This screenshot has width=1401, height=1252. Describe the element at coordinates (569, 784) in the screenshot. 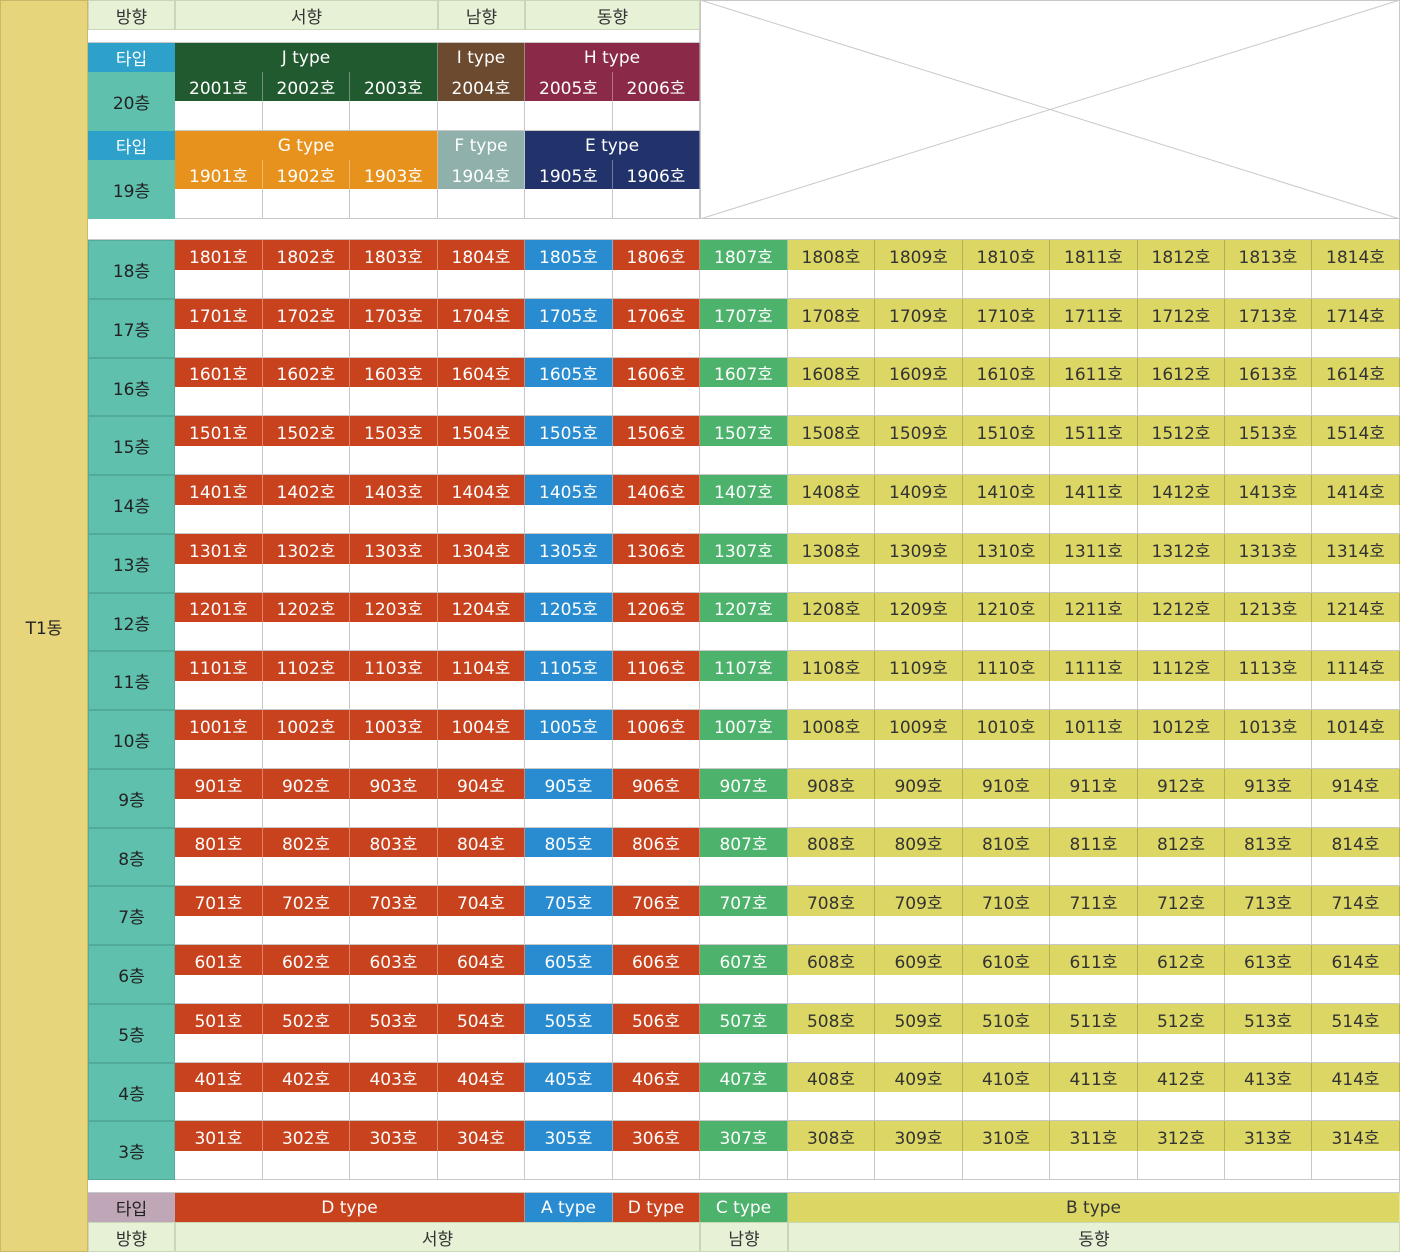

I see `unit-cell: 905호` at that location.